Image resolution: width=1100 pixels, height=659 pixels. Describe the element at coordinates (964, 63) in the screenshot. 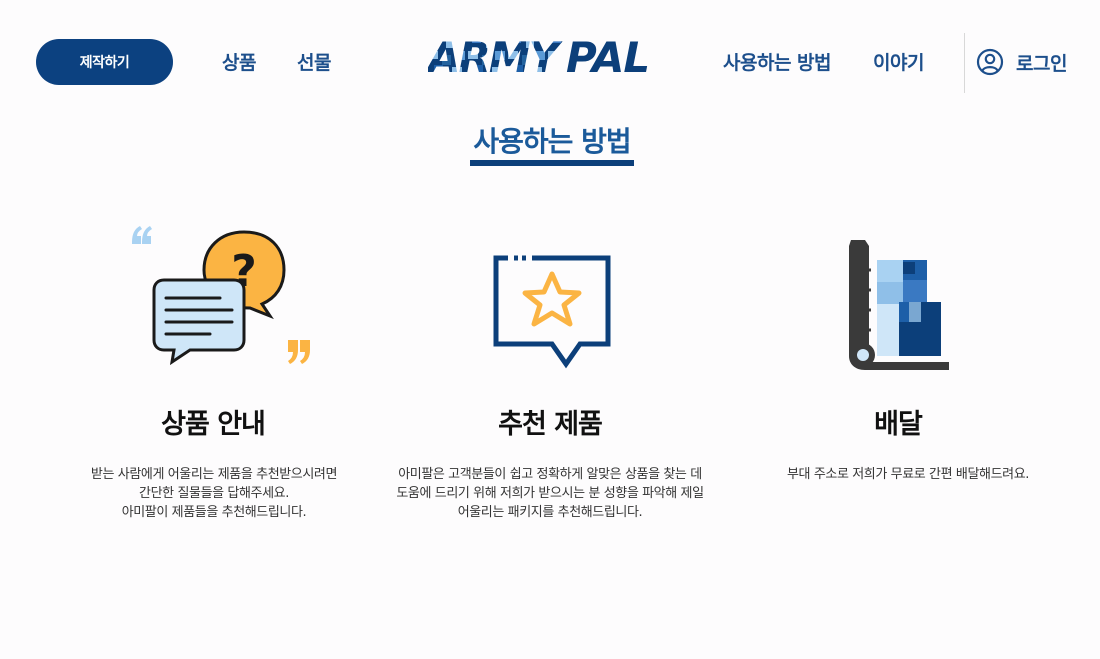

I see `header-divider` at that location.